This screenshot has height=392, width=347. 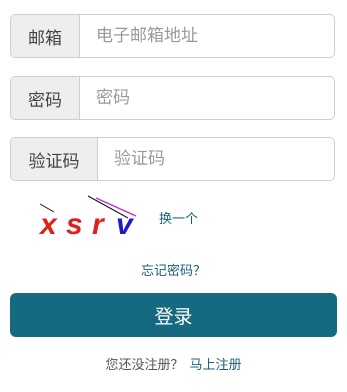 I want to click on captcha-char: x, so click(x=48, y=224).